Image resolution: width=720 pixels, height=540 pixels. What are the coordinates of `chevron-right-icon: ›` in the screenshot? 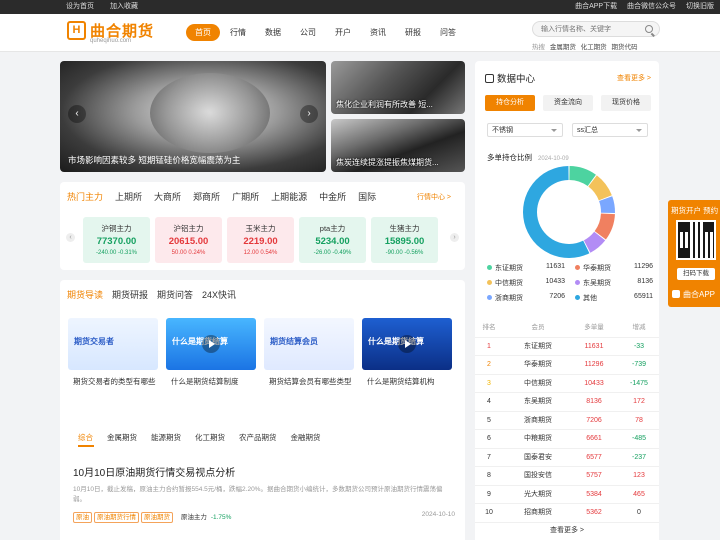 It's located at (454, 237).